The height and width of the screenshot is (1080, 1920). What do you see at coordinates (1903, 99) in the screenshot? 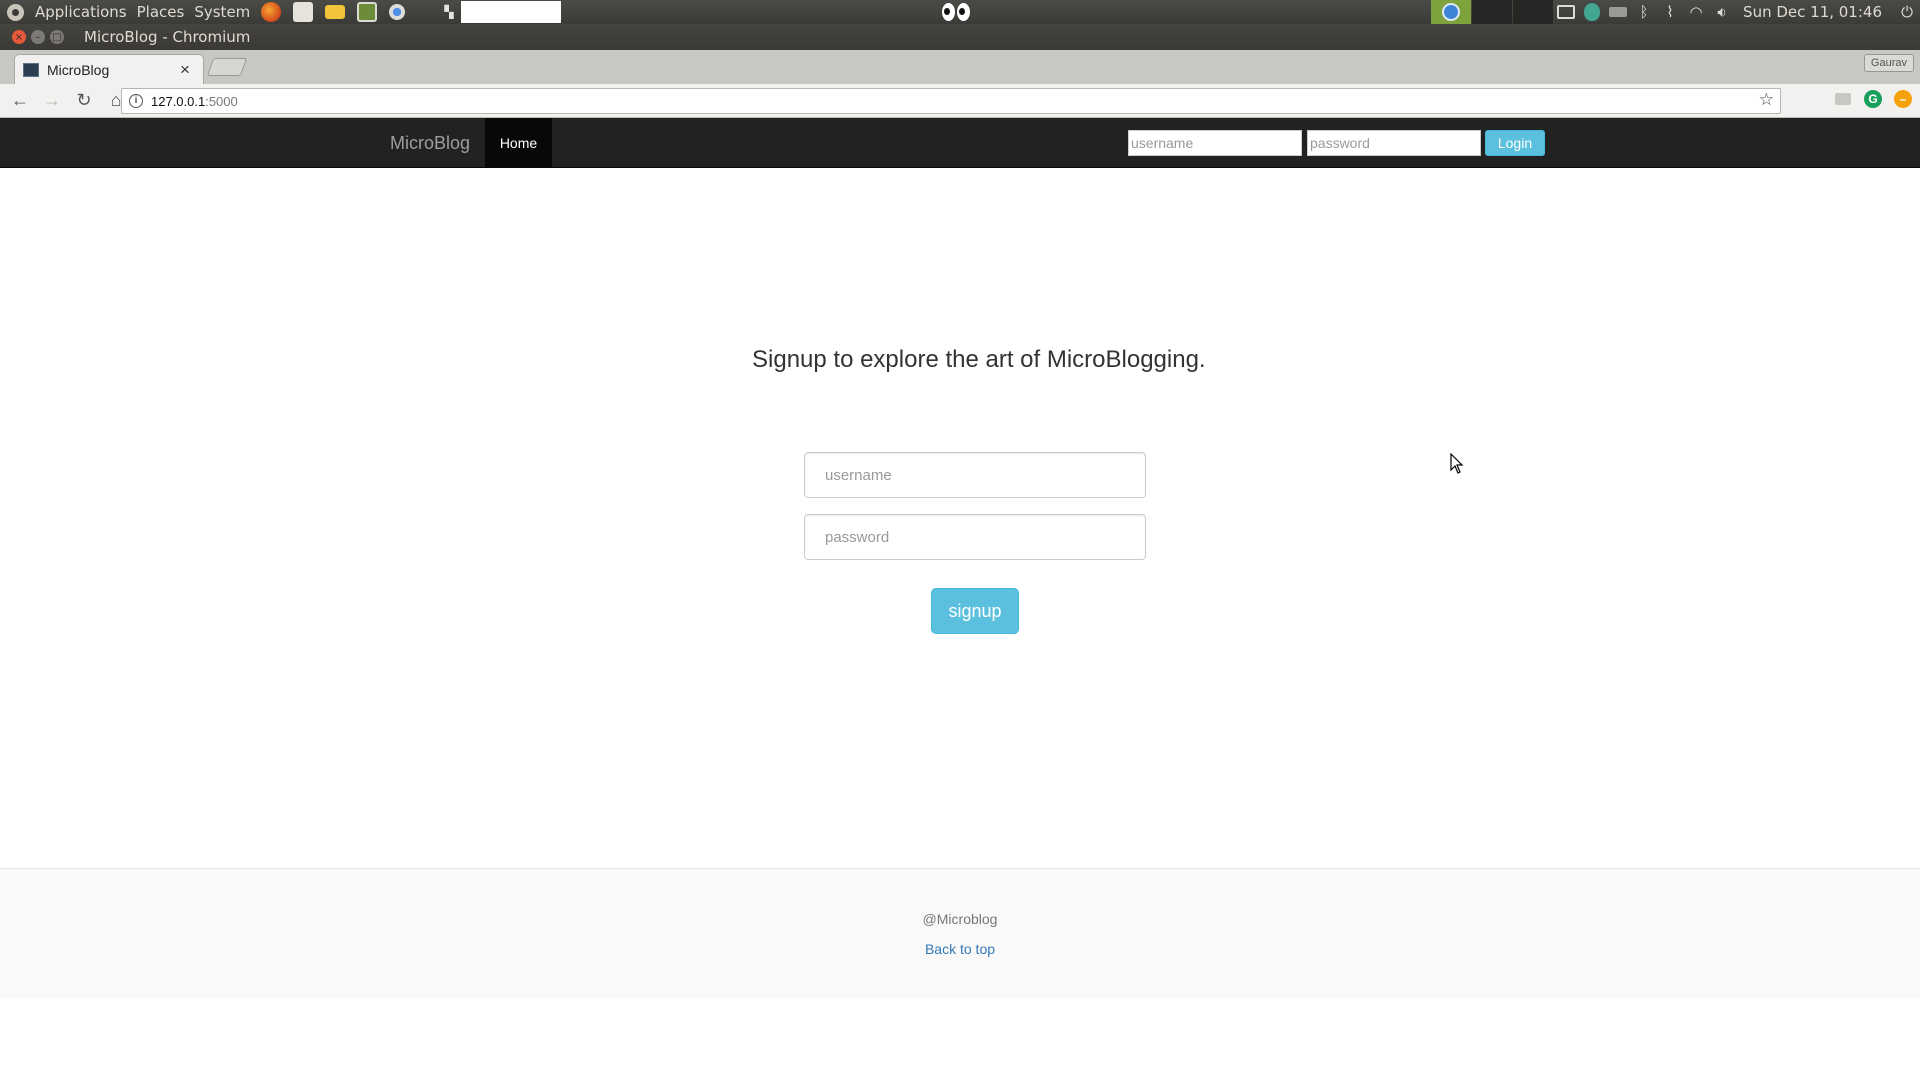
I see `adblock-extension-icon: –` at bounding box center [1903, 99].